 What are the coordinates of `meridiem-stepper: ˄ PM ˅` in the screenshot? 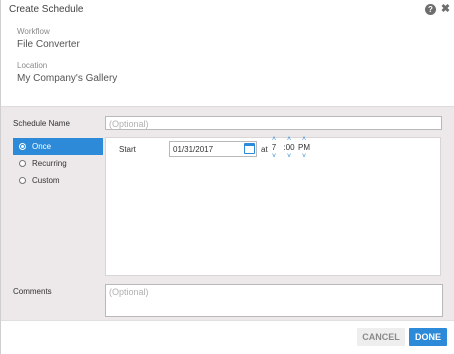 It's located at (304, 148).